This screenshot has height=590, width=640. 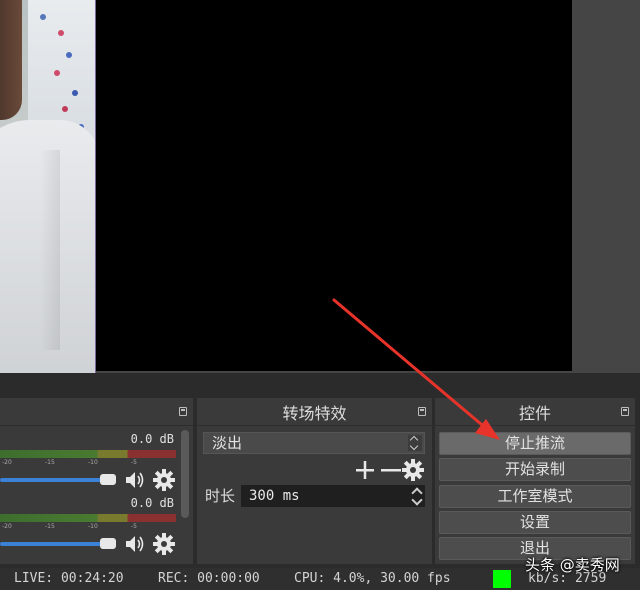 I want to click on transitions-title: 转场特效, so click(x=314, y=413).